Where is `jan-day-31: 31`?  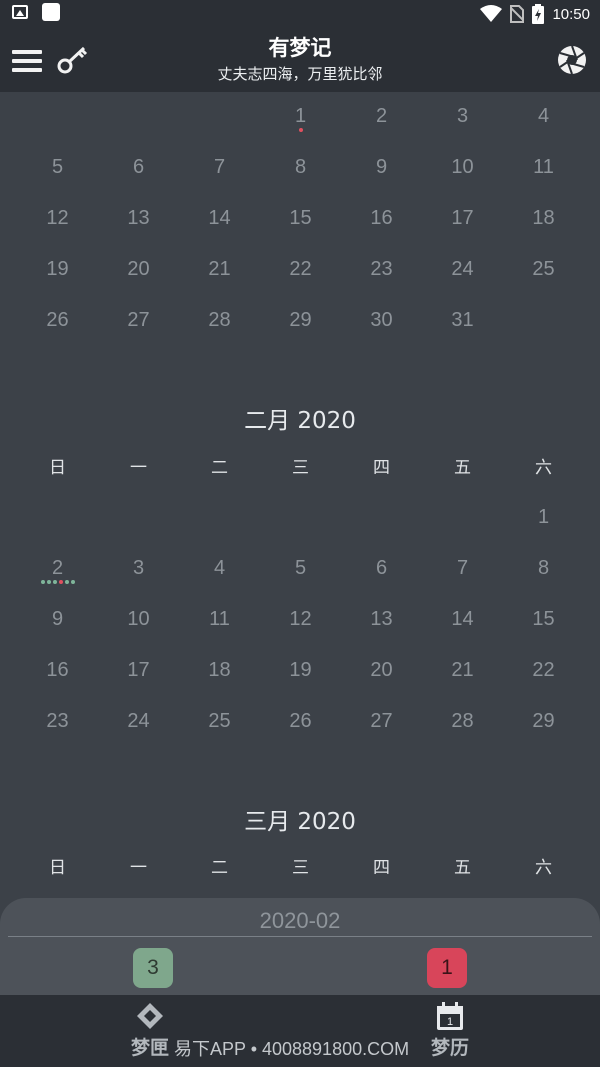
jan-day-31: 31 is located at coordinates (462, 320).